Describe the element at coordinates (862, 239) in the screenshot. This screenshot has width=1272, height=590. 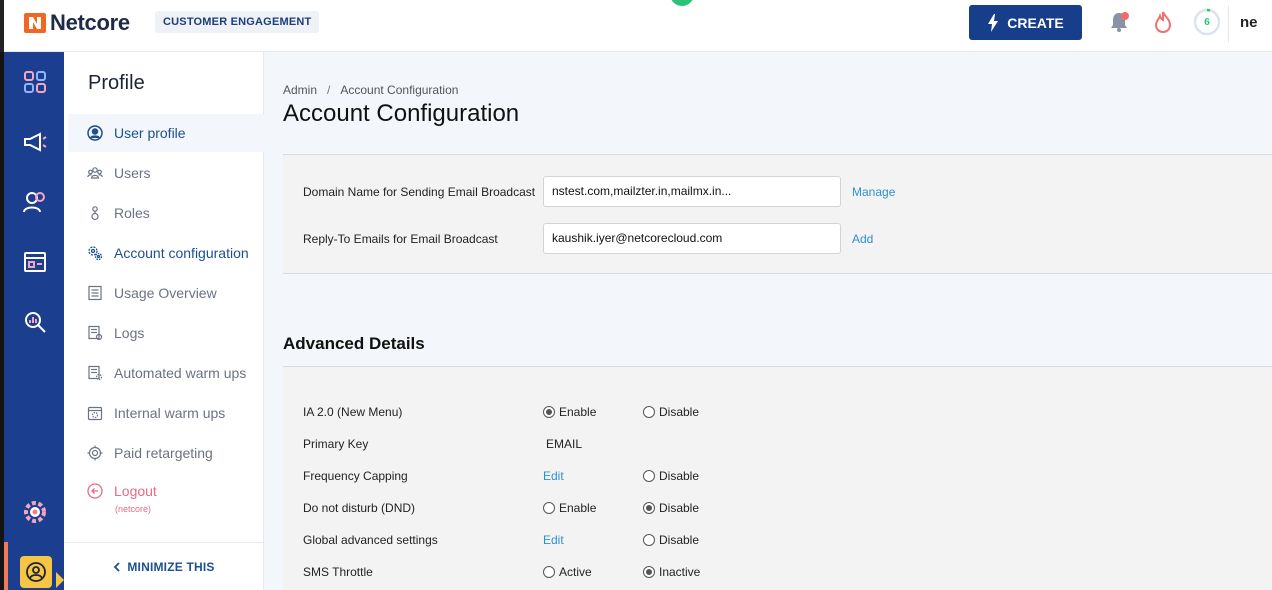
I see `add-reply-to-link: Add` at that location.